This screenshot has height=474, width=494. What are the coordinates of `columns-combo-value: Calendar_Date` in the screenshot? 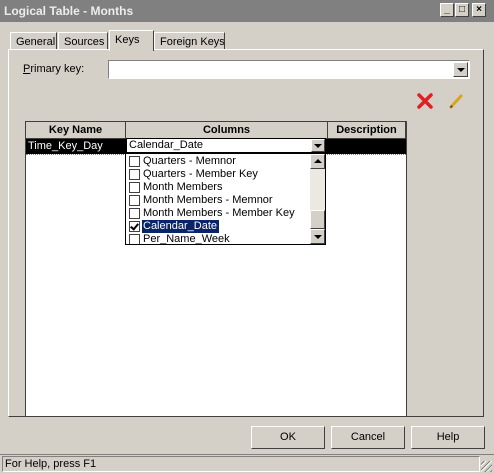 It's located at (166, 145).